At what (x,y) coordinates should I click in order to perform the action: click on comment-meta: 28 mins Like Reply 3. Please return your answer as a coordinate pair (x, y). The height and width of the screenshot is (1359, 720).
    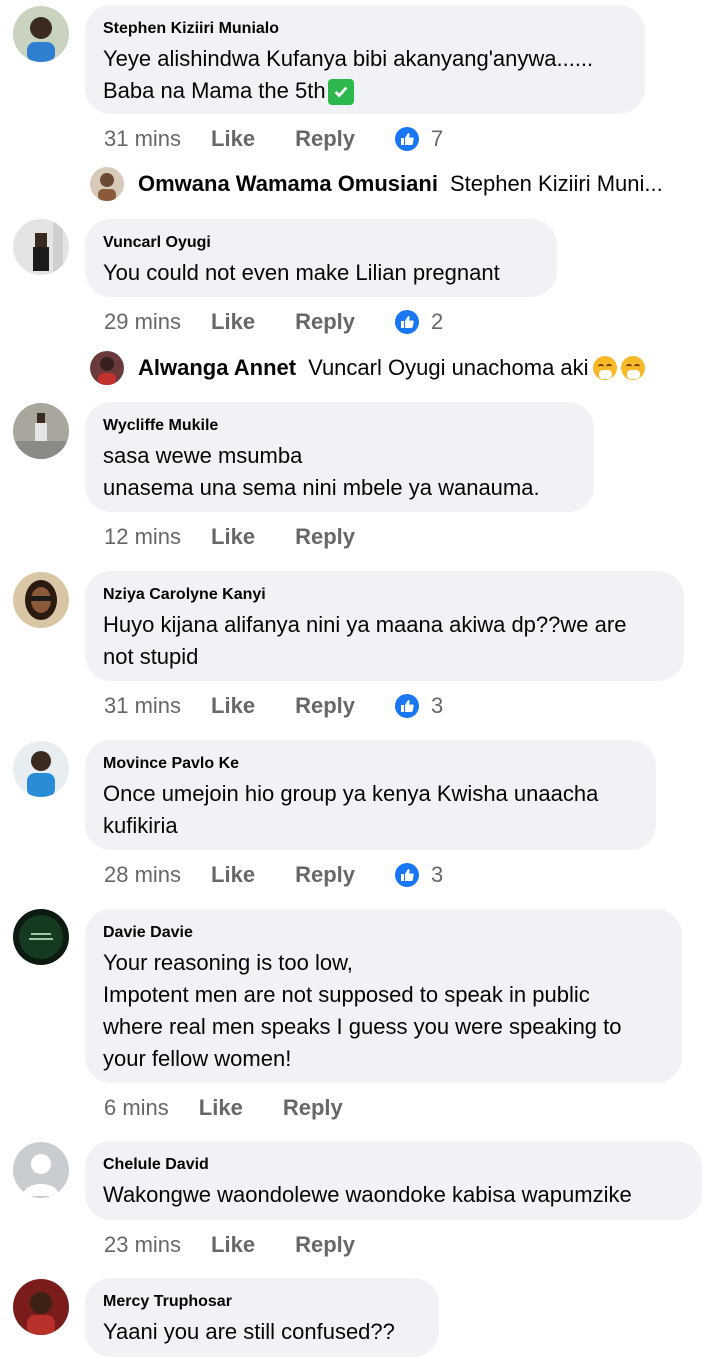
    Looking at the image, I should click on (273, 875).